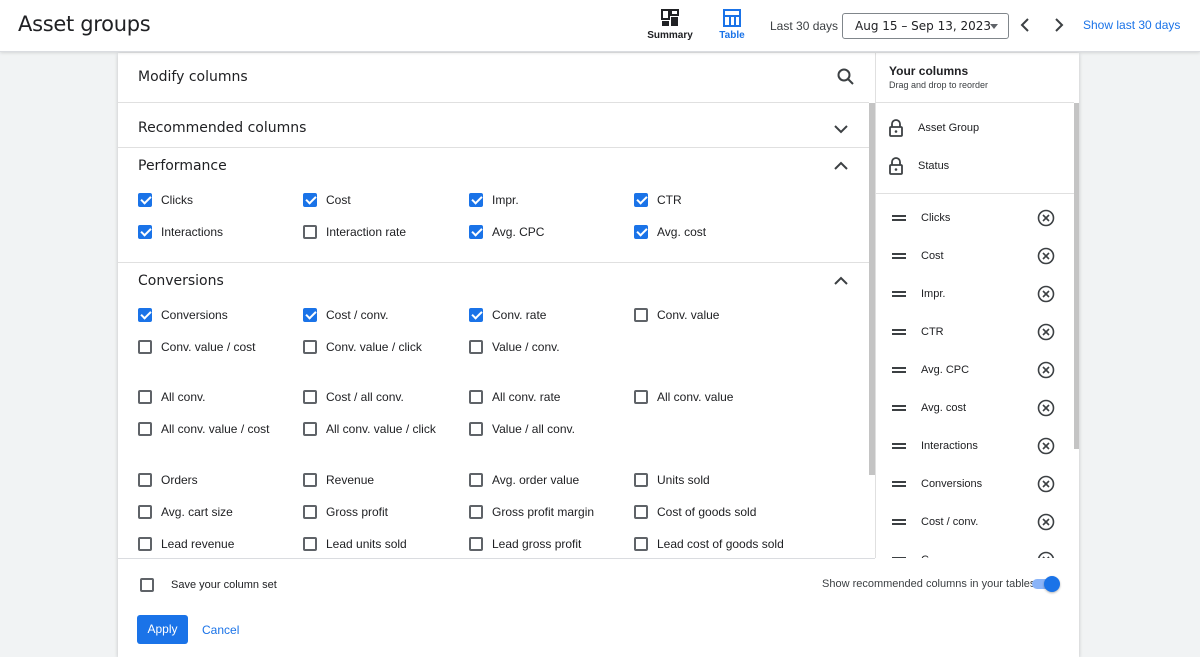 The width and height of the screenshot is (1200, 657). Describe the element at coordinates (543, 512) in the screenshot. I see `checkbox-label: Gross profit margin` at that location.